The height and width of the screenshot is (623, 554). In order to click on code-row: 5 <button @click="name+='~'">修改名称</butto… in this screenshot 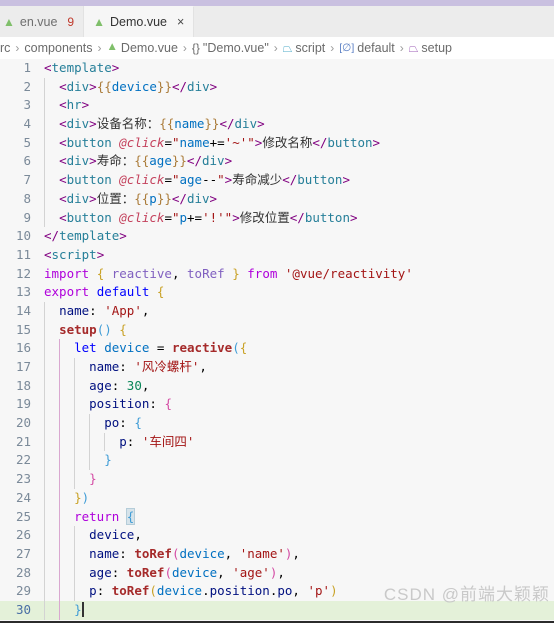, I will do `click(277, 143)`.